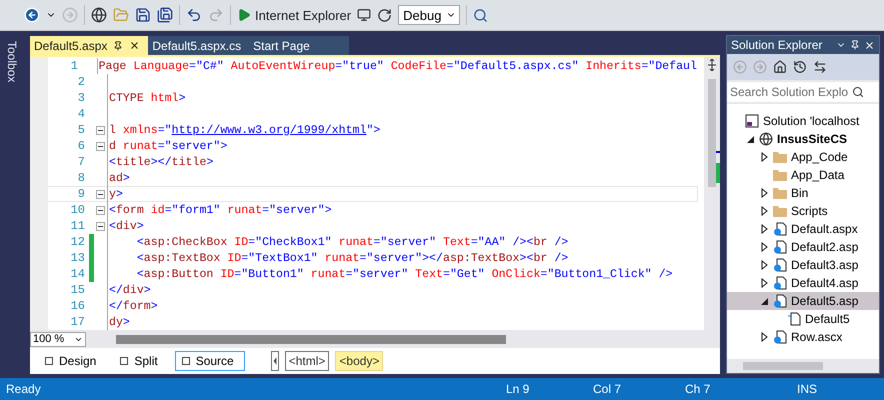 This screenshot has width=884, height=400. I want to click on solution-icon, so click(752, 121).